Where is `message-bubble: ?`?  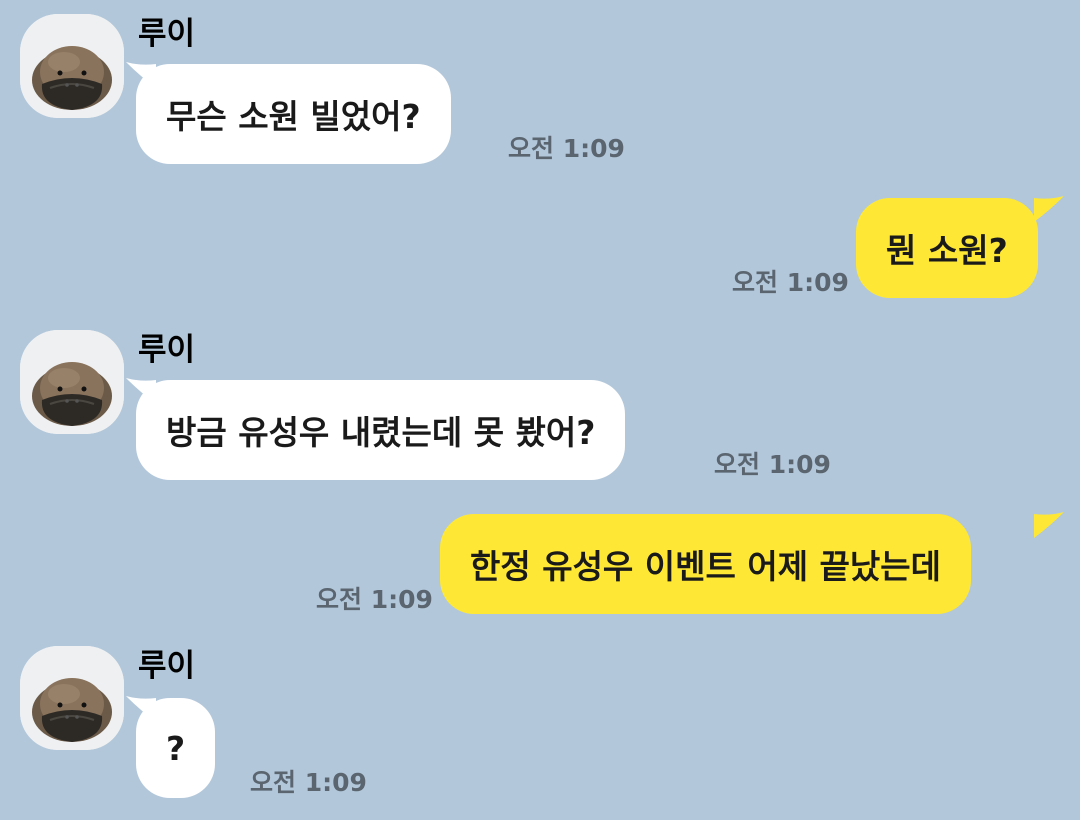
message-bubble: ? is located at coordinates (176, 748).